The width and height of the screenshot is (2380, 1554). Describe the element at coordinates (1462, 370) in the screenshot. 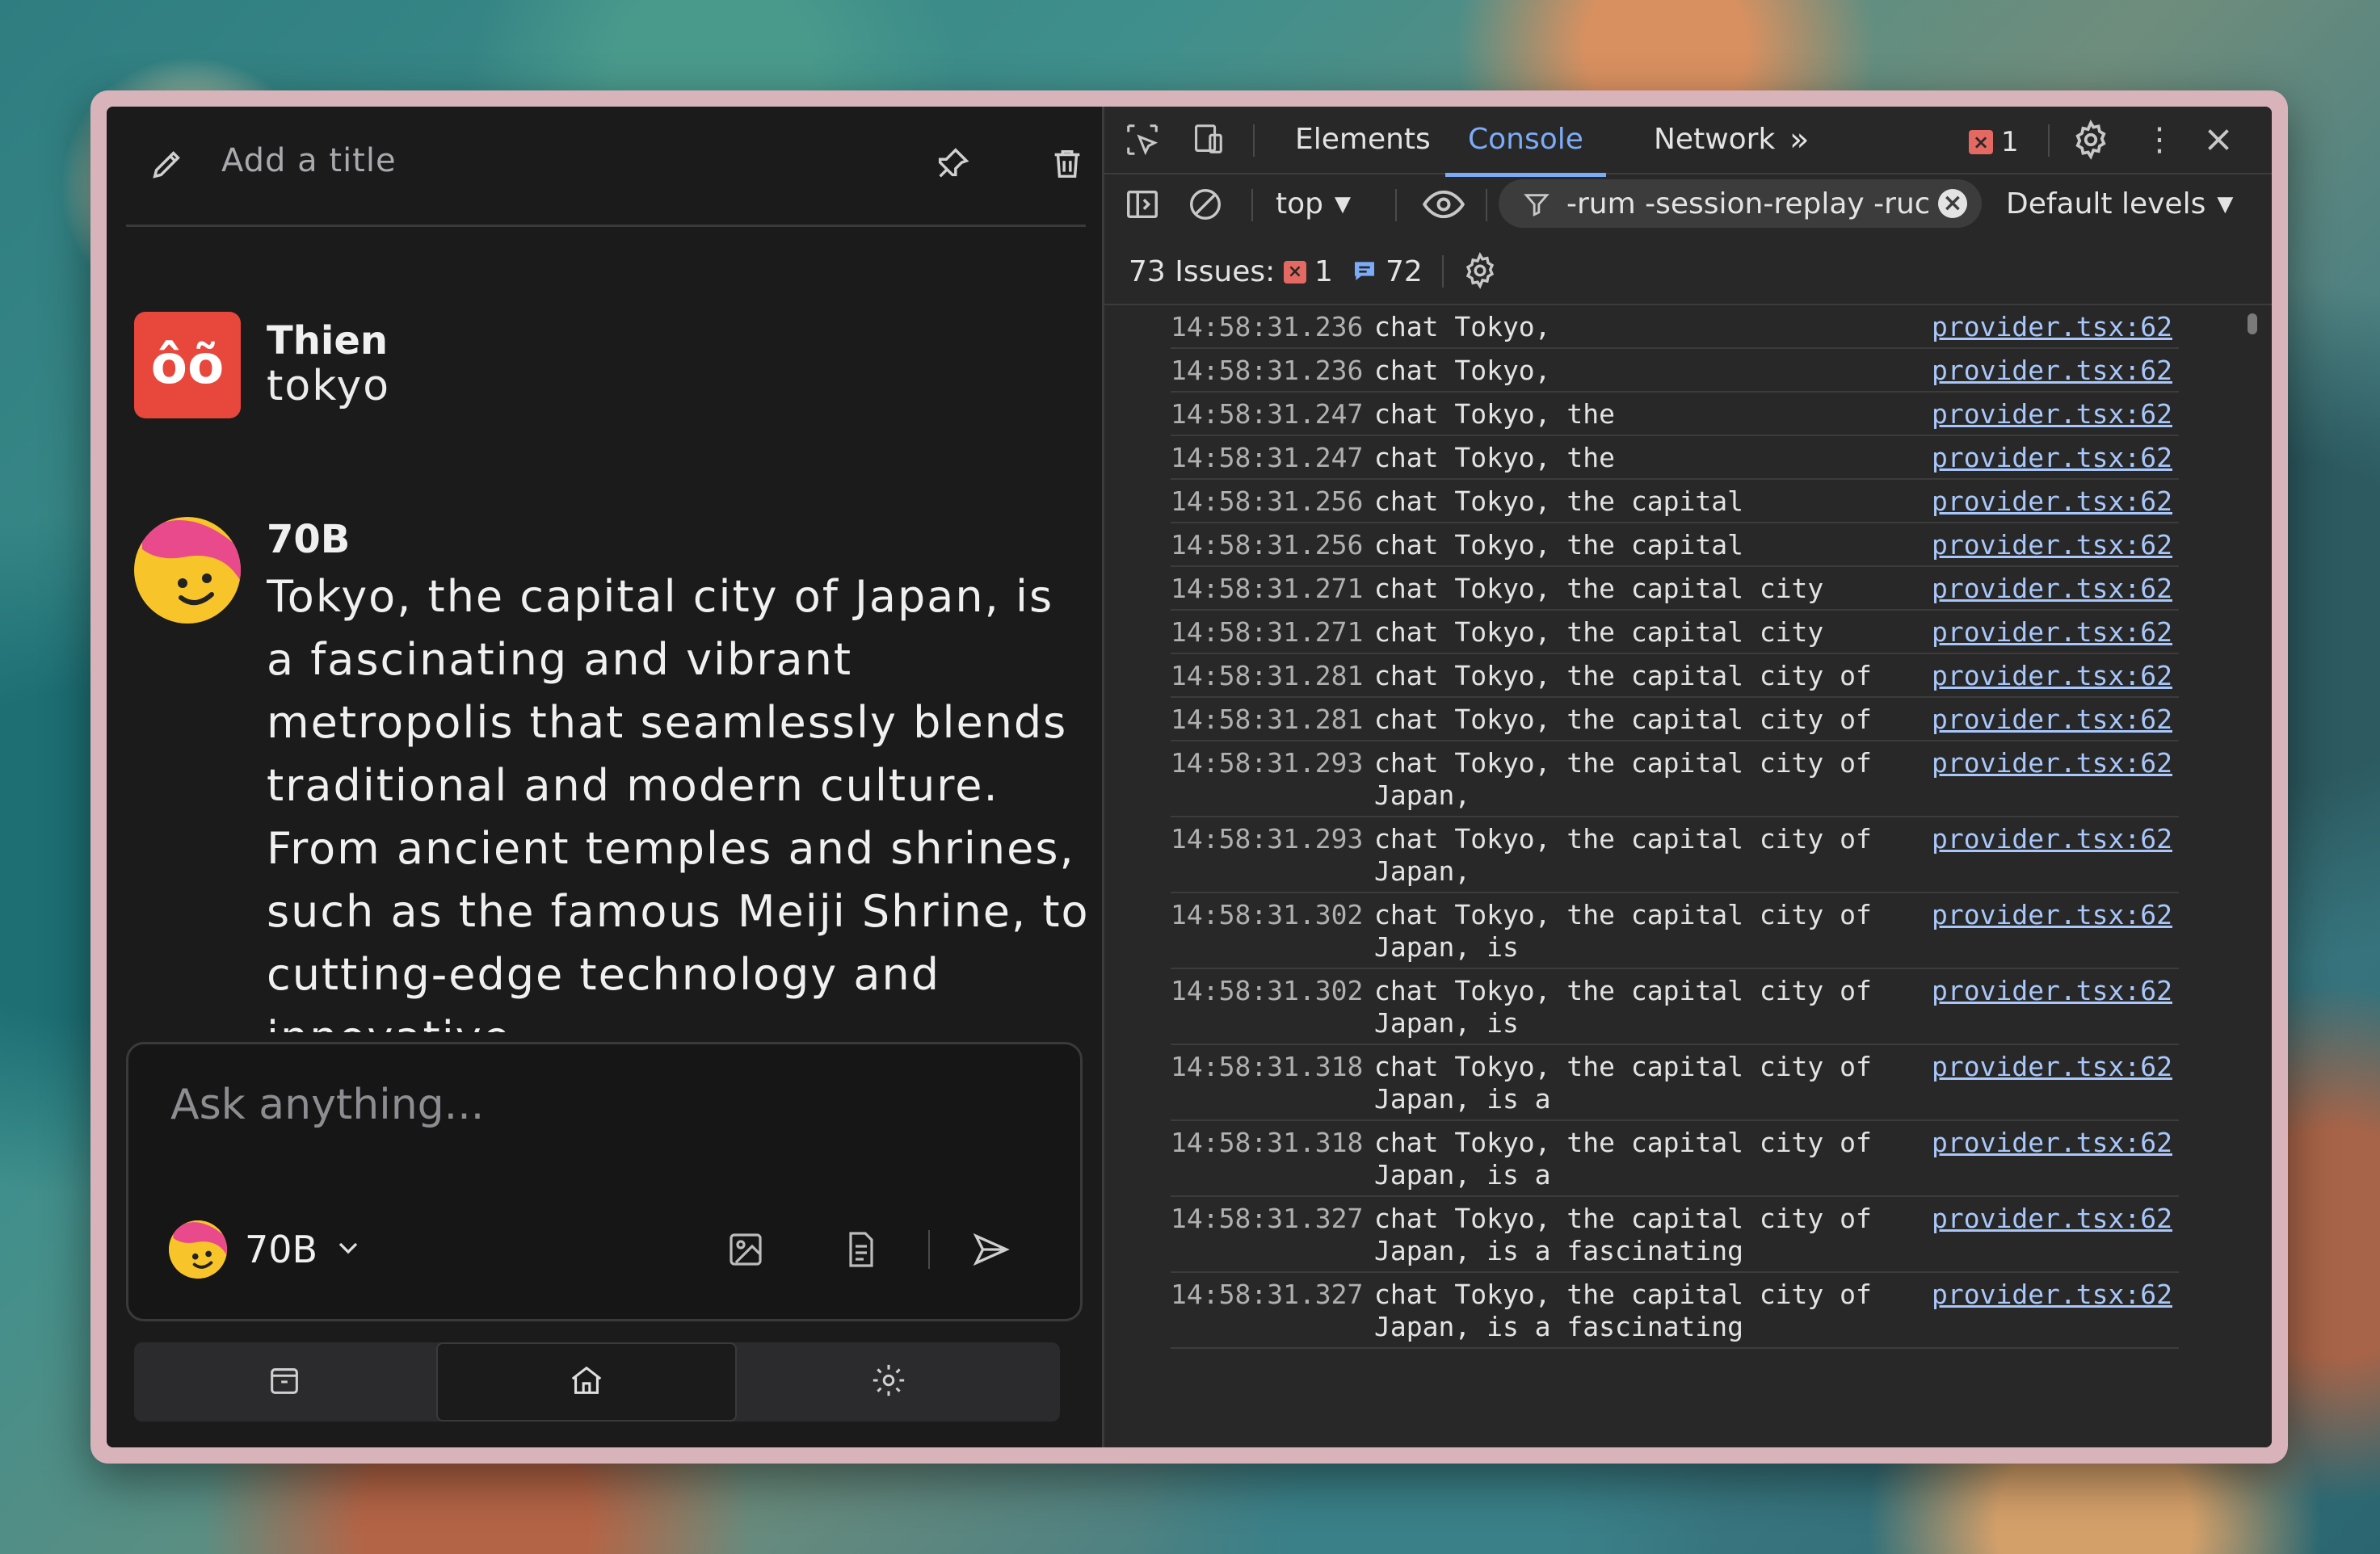

I see `log-message: chat Tokyo,` at that location.